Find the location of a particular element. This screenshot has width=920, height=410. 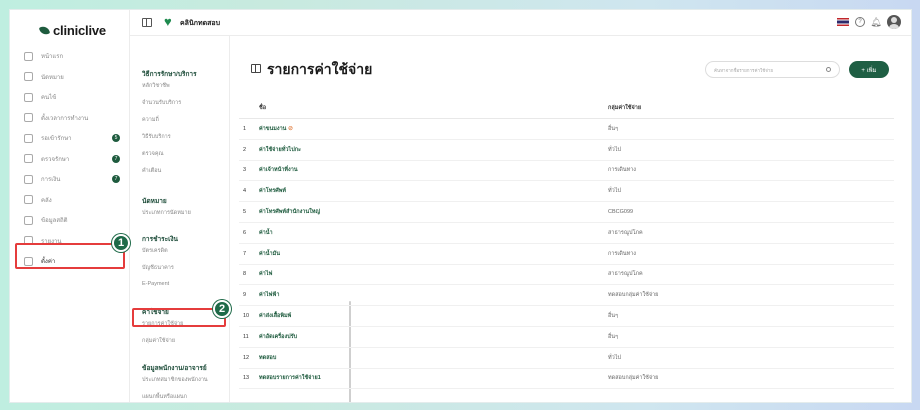

submenu-item: ประเภทการนัดหมาย is located at coordinates (166, 213).